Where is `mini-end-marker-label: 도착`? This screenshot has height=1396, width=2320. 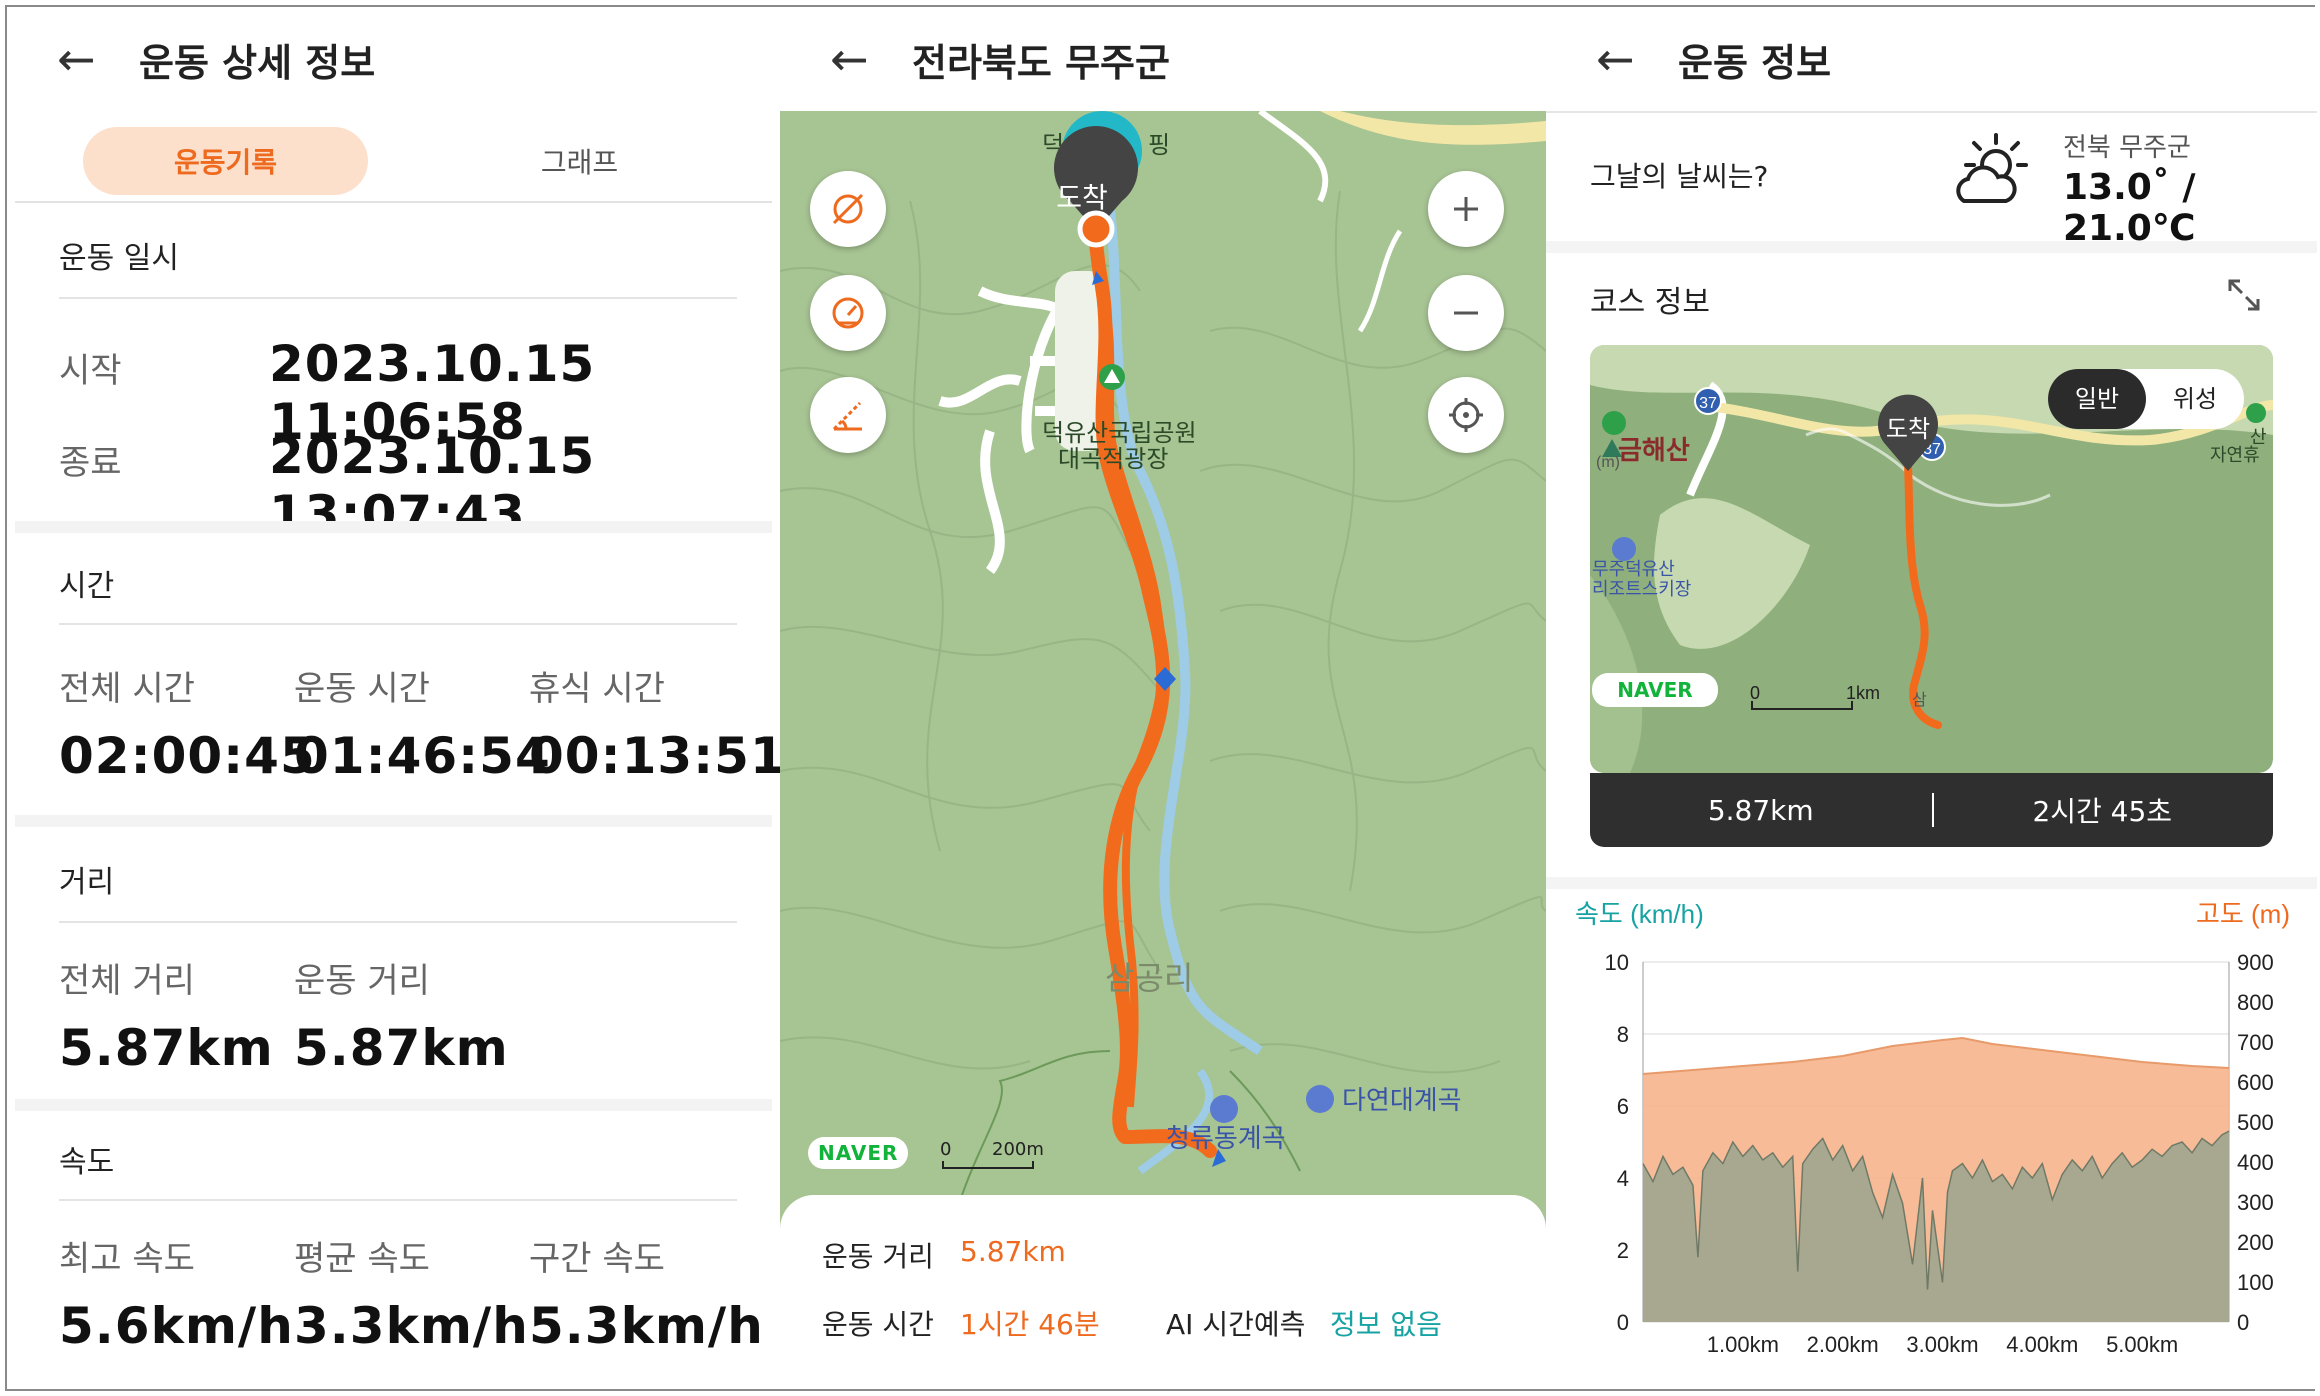 mini-end-marker-label: 도착 is located at coordinates (1908, 429).